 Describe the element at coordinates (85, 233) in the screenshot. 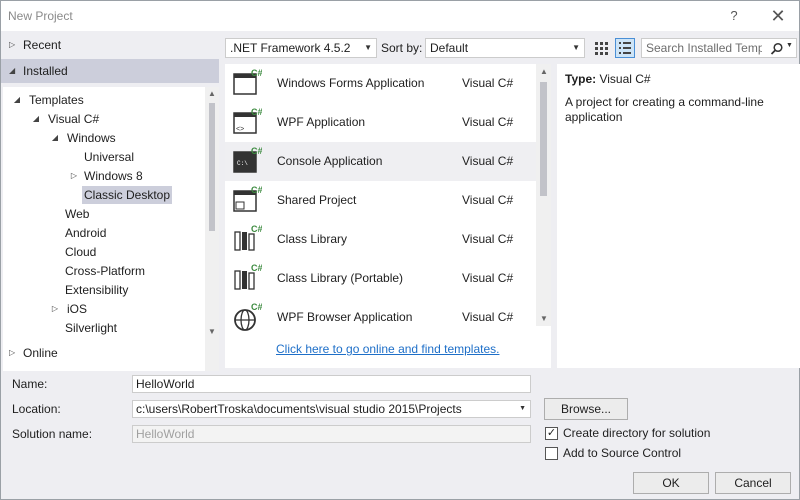

I see `tree-item-android: Android` at that location.